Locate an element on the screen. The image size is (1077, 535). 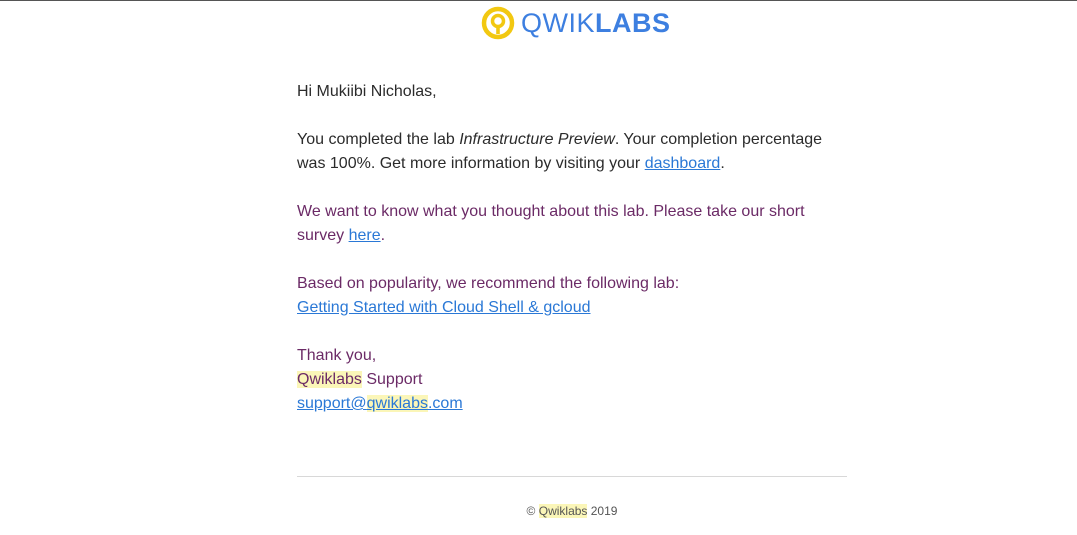
logo-wordmark-light: QWIK is located at coordinates (558, 23).